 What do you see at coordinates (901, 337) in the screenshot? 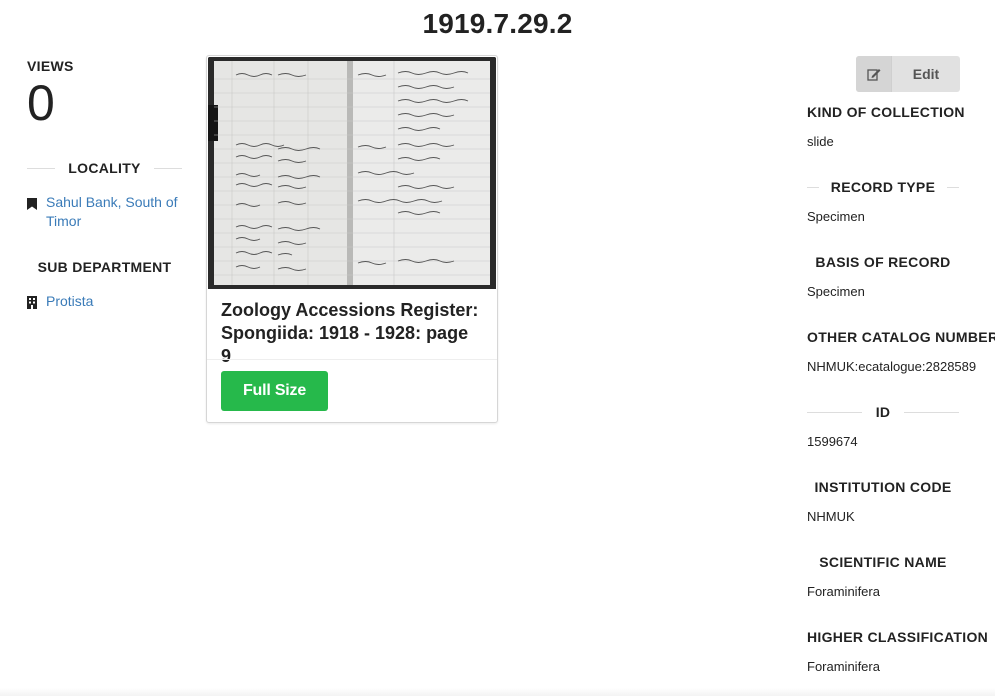
I see `field-heading: OTHER CATALOG NUMBERS` at bounding box center [901, 337].